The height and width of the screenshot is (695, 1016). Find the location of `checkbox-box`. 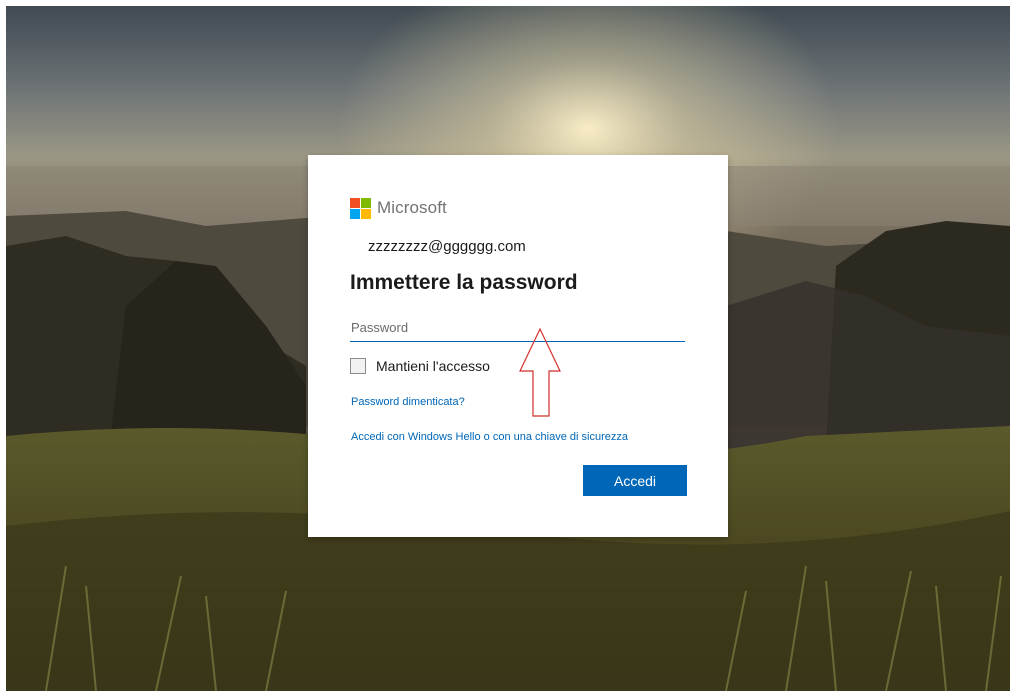

checkbox-box is located at coordinates (358, 366).